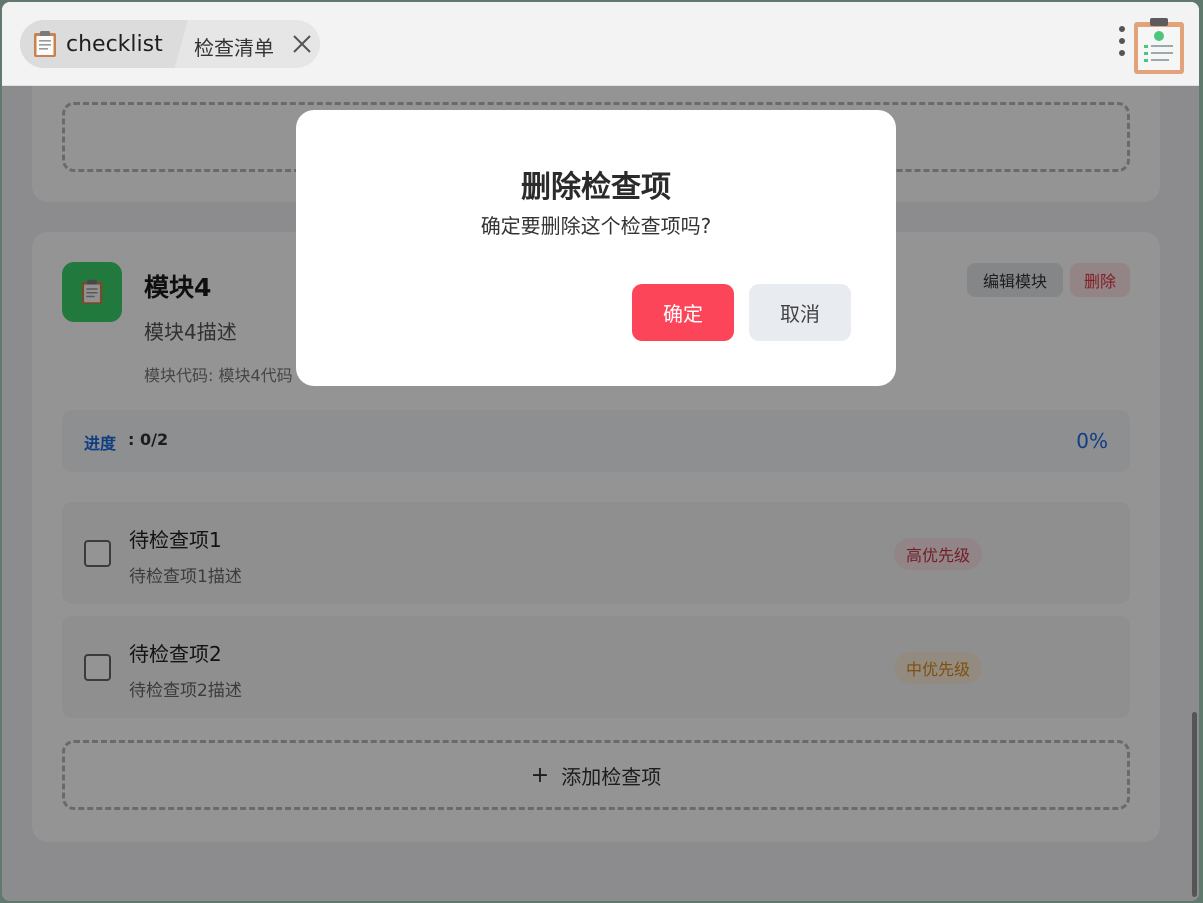  Describe the element at coordinates (114, 44) in the screenshot. I see `app-name: checklist` at that location.